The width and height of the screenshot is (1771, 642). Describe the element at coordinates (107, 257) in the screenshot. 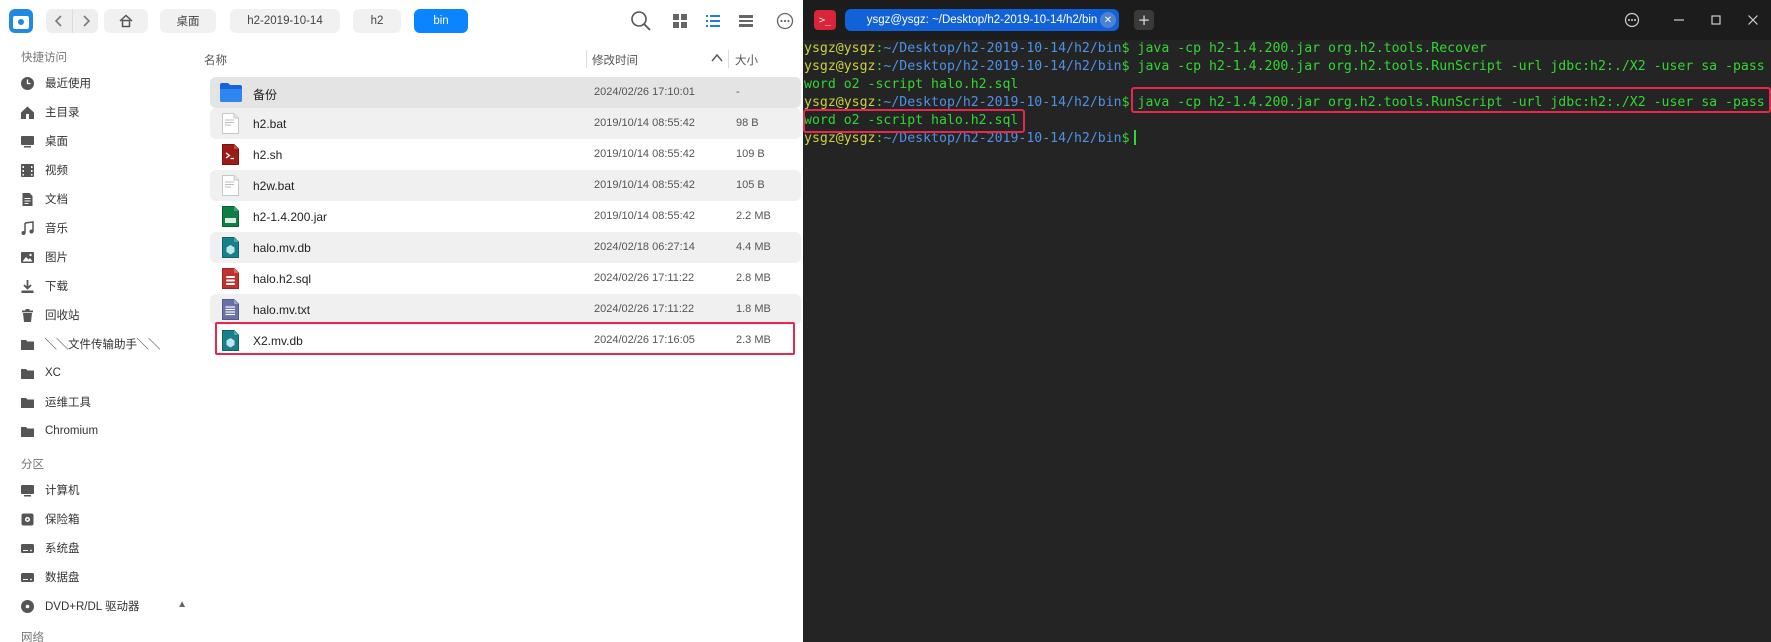

I see `sidebar-item-pictures: 图片` at that location.